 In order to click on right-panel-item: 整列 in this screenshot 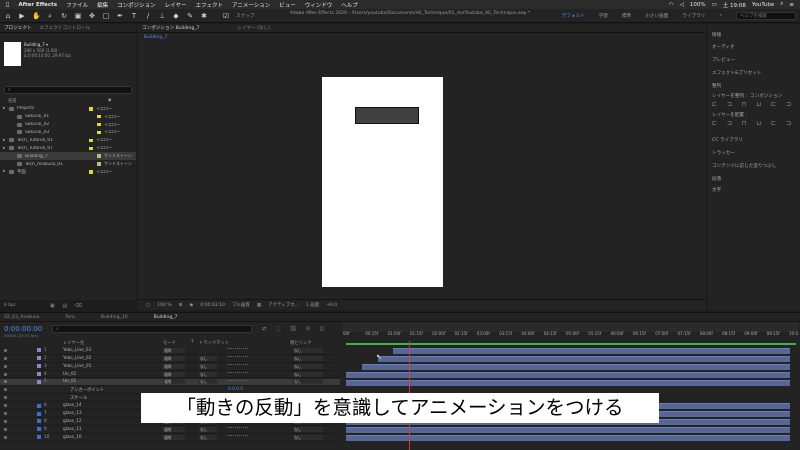, I will do `click(716, 86)`.